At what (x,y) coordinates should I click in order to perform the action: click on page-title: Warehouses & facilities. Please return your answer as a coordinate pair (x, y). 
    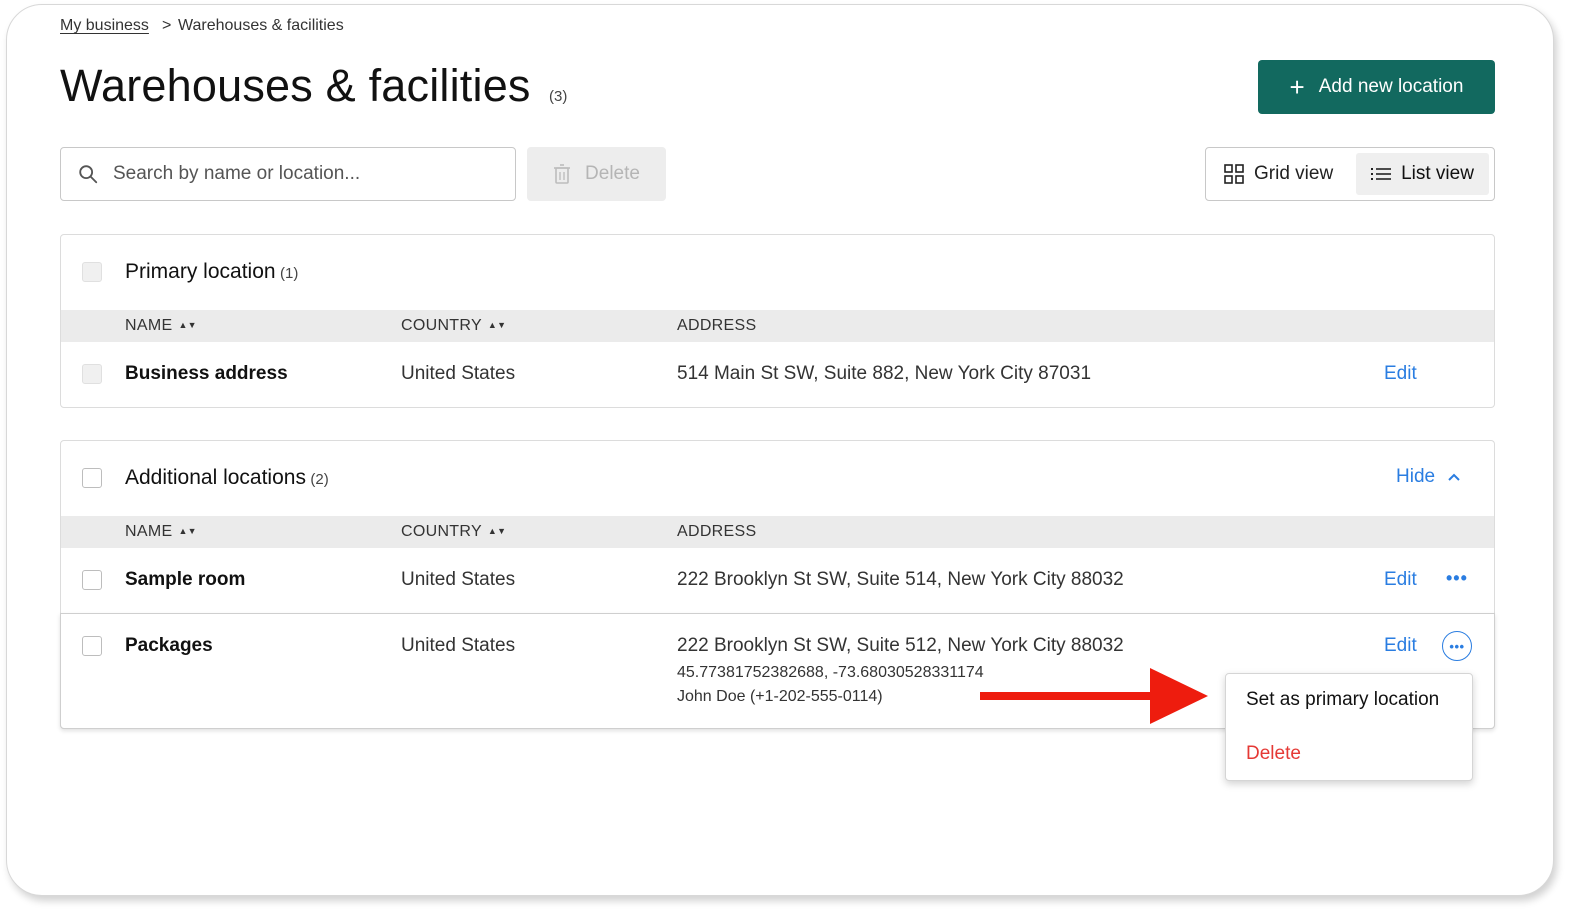
    Looking at the image, I should click on (295, 85).